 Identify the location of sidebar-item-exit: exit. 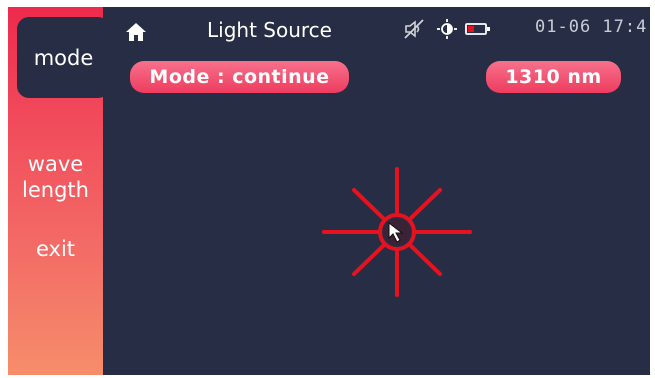
(55, 249).